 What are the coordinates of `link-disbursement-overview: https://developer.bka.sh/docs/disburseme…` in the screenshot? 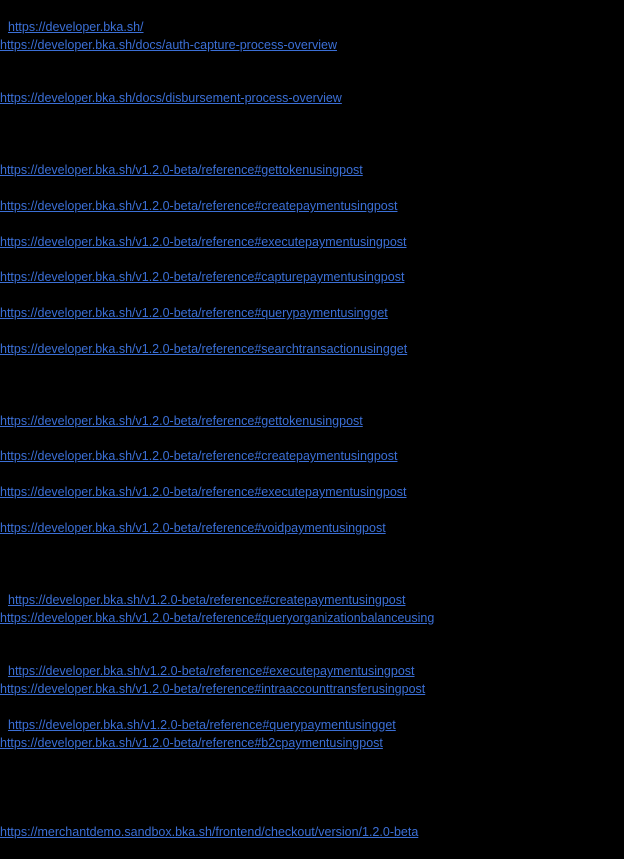 It's located at (171, 98).